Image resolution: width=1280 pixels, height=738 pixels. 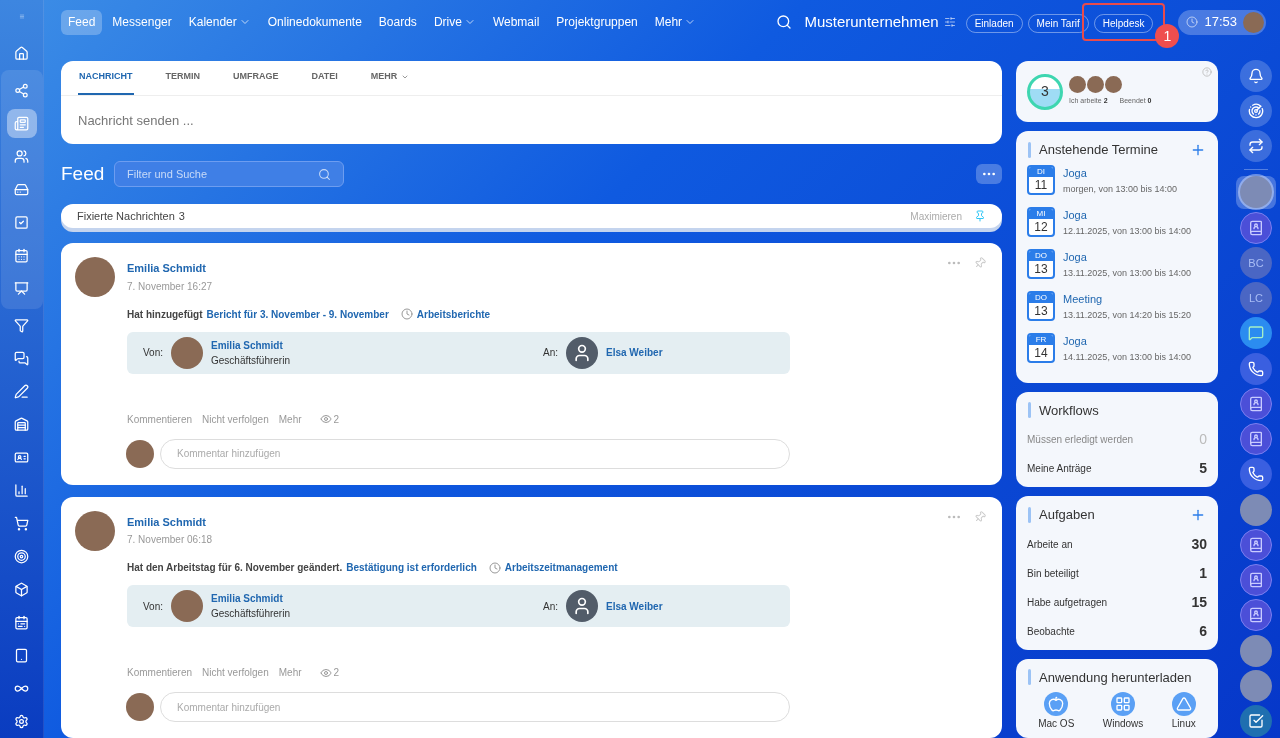 What do you see at coordinates (1256, 333) in the screenshot?
I see `messages-icon` at bounding box center [1256, 333].